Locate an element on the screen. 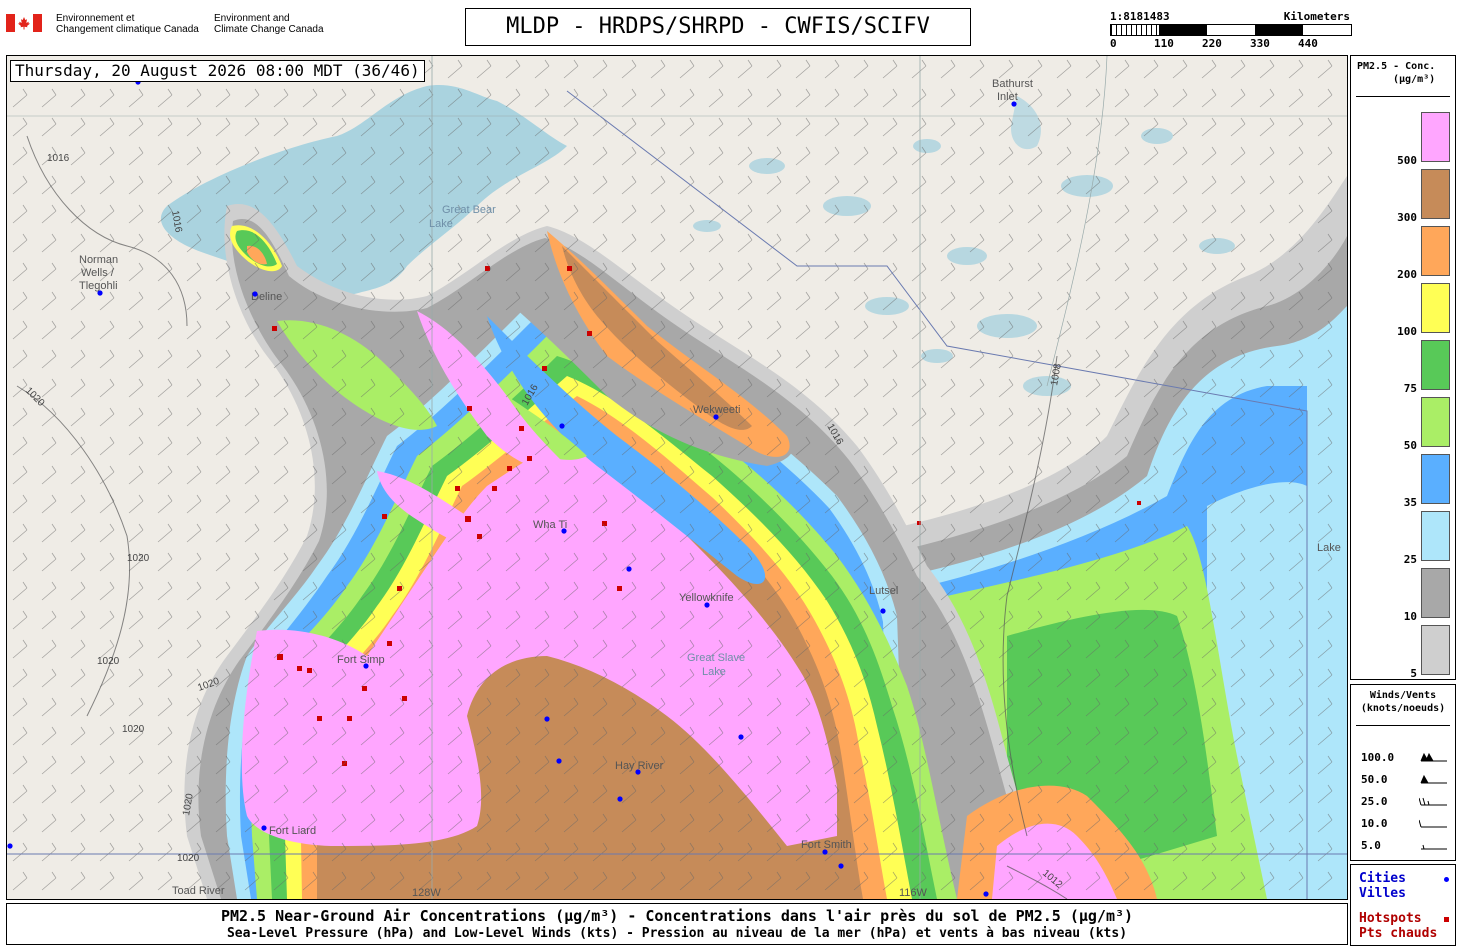 The height and width of the screenshot is (950, 1460). legend-divider is located at coordinates (1403, 96).